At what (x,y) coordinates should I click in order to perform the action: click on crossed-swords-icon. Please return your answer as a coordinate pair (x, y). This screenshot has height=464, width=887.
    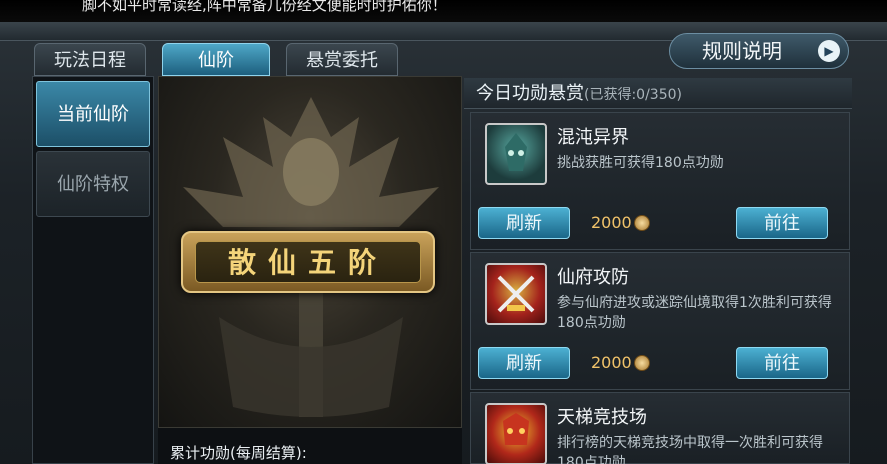
    Looking at the image, I should click on (516, 294).